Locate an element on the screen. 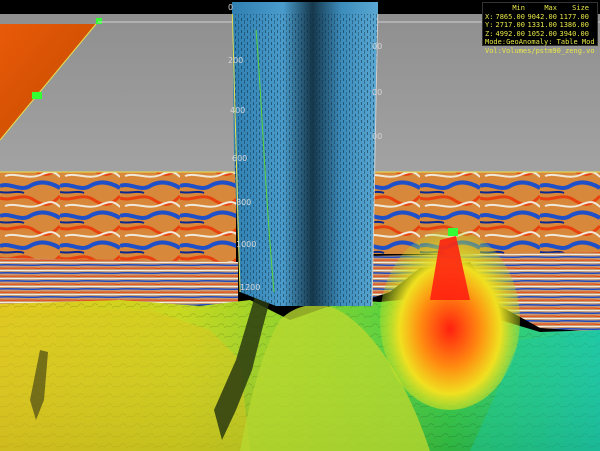 The image size is (600, 451). depth-tick: 1200 is located at coordinates (250, 287).